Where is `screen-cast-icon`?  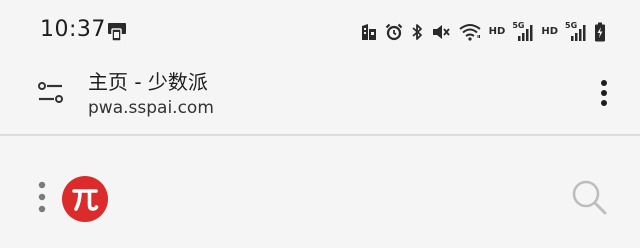 screen-cast-icon is located at coordinates (117, 32).